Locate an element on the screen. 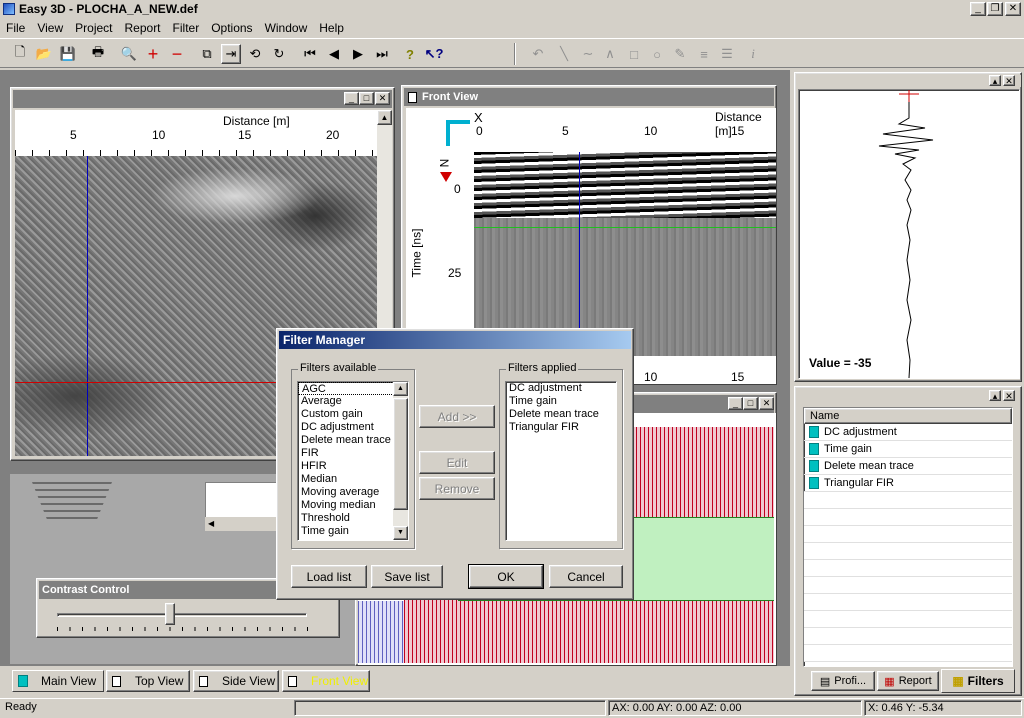  ellipse-tool-icon: ○ is located at coordinates (657, 54).